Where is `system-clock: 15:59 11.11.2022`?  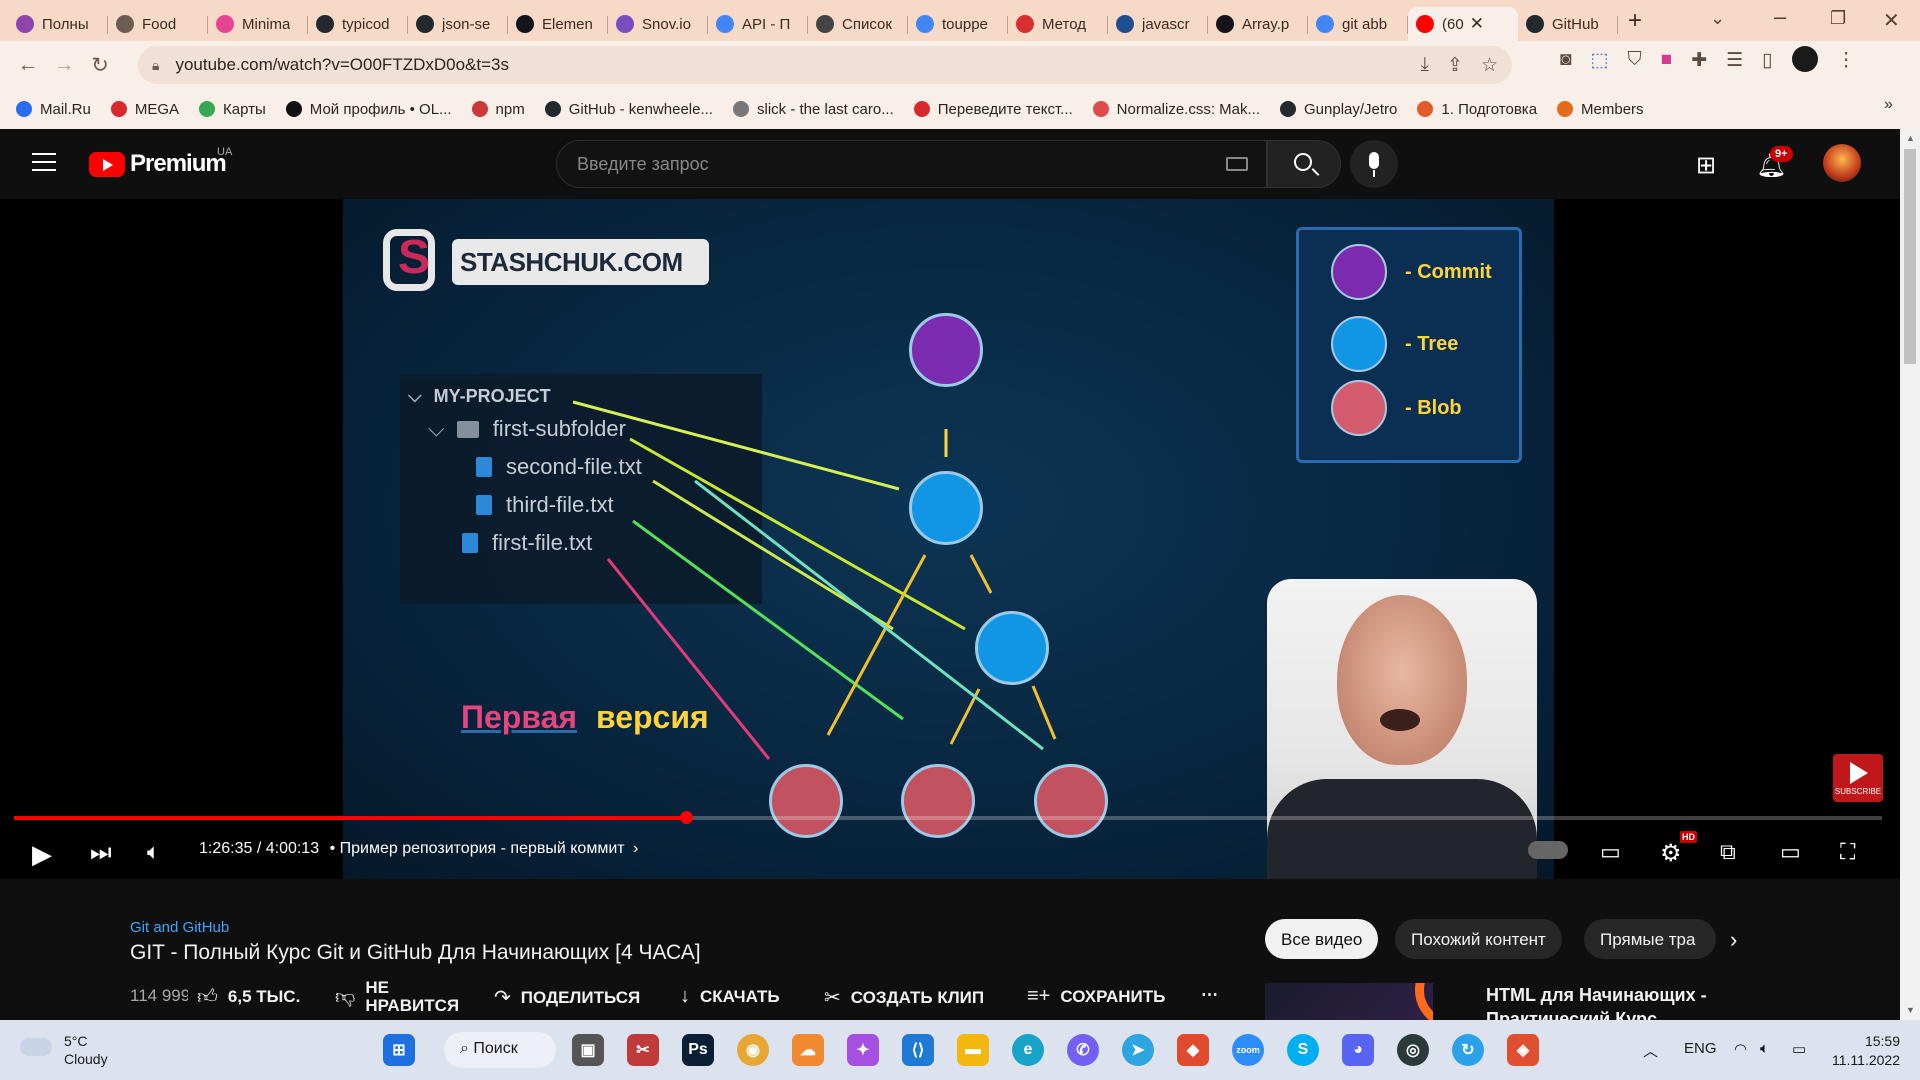
system-clock: 15:59 11.11.2022 is located at coordinates (1866, 1051).